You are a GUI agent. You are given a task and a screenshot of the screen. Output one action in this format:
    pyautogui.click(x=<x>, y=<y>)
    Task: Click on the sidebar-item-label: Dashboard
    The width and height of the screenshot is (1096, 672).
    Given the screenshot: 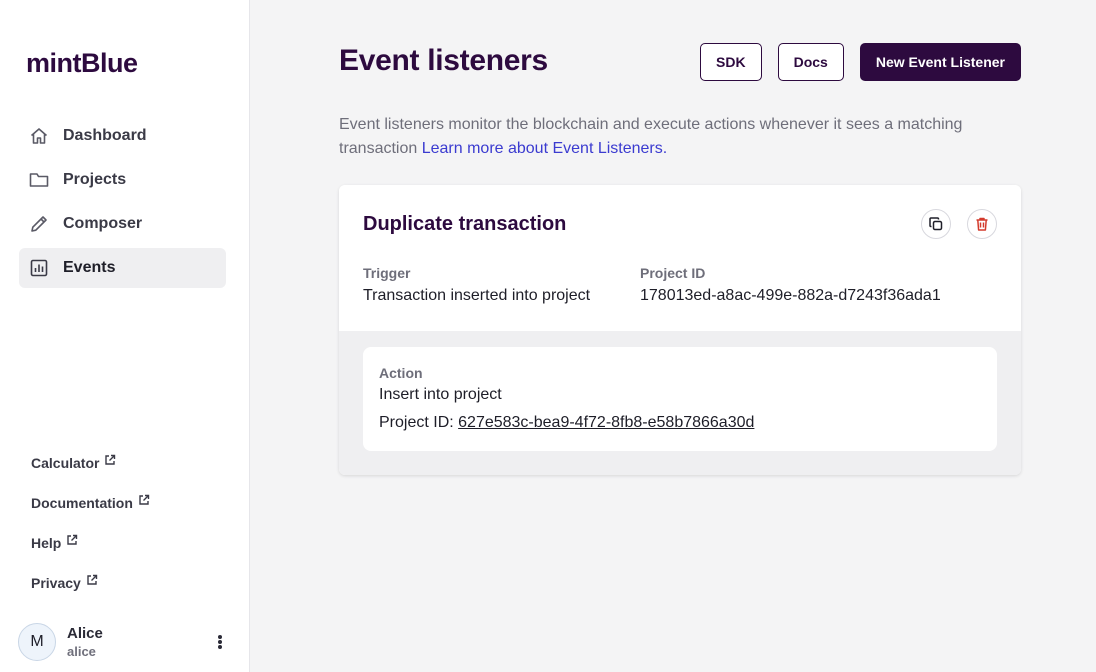 What is the action you would take?
    pyautogui.click(x=105, y=135)
    